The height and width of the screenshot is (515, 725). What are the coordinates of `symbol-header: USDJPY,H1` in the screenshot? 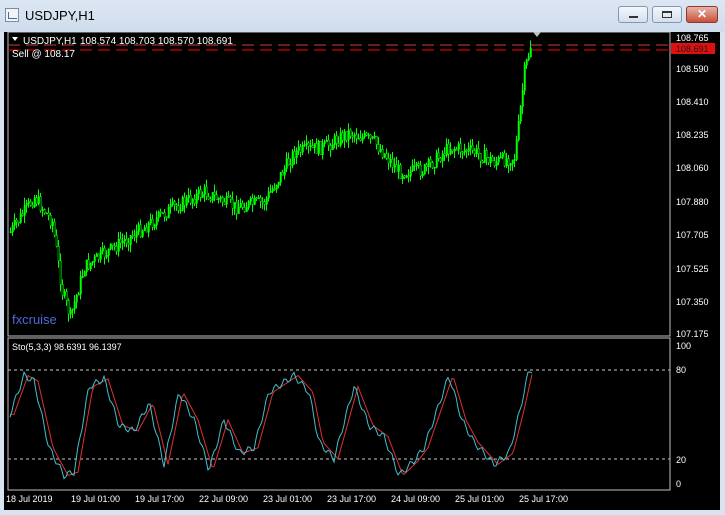 It's located at (50, 41).